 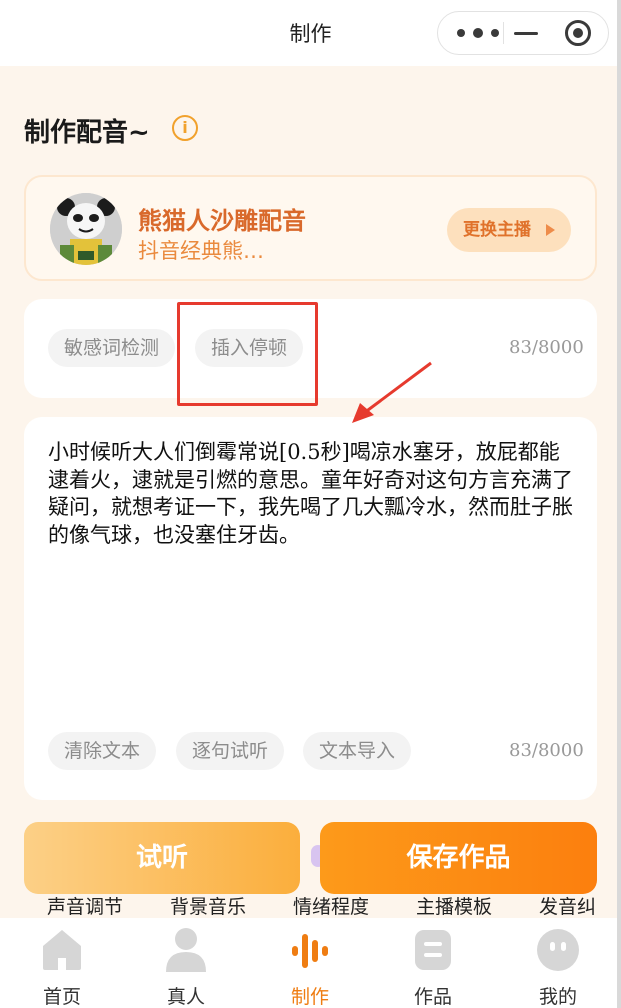 I want to click on tab-home: 首页, so click(x=62, y=963).